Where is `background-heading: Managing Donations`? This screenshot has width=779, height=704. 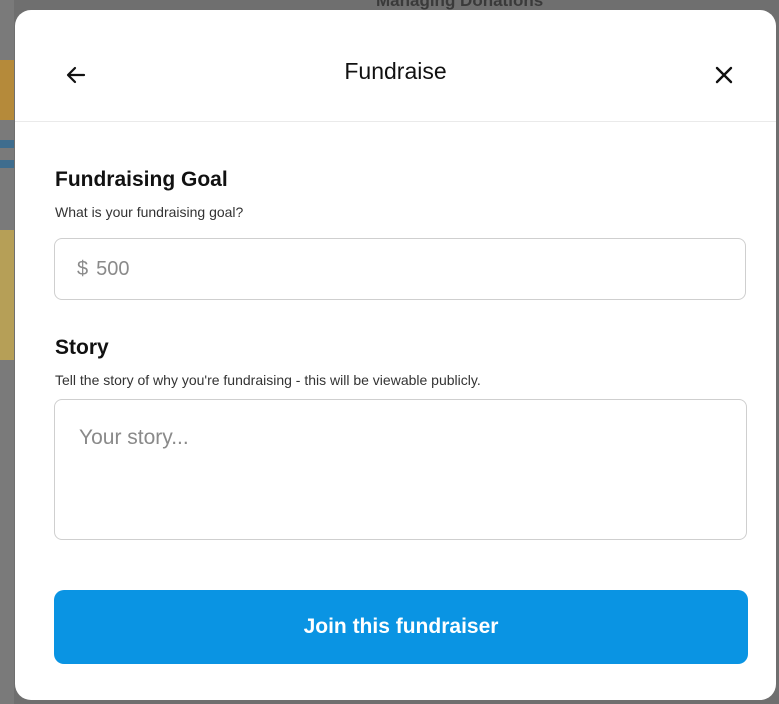 background-heading: Managing Donations is located at coordinates (486, 5).